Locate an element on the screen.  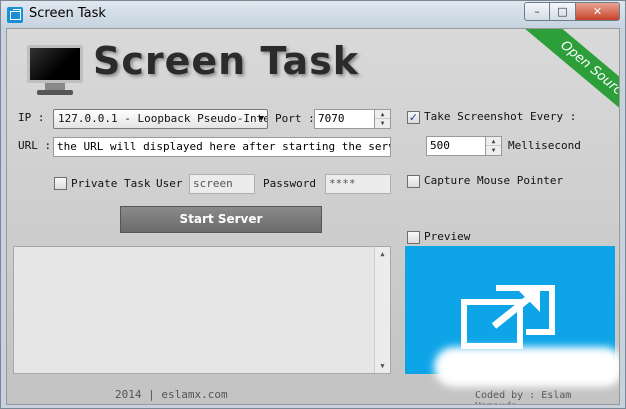
footer-credit: Coded by : Eslam Hamouda is located at coordinates (523, 397).